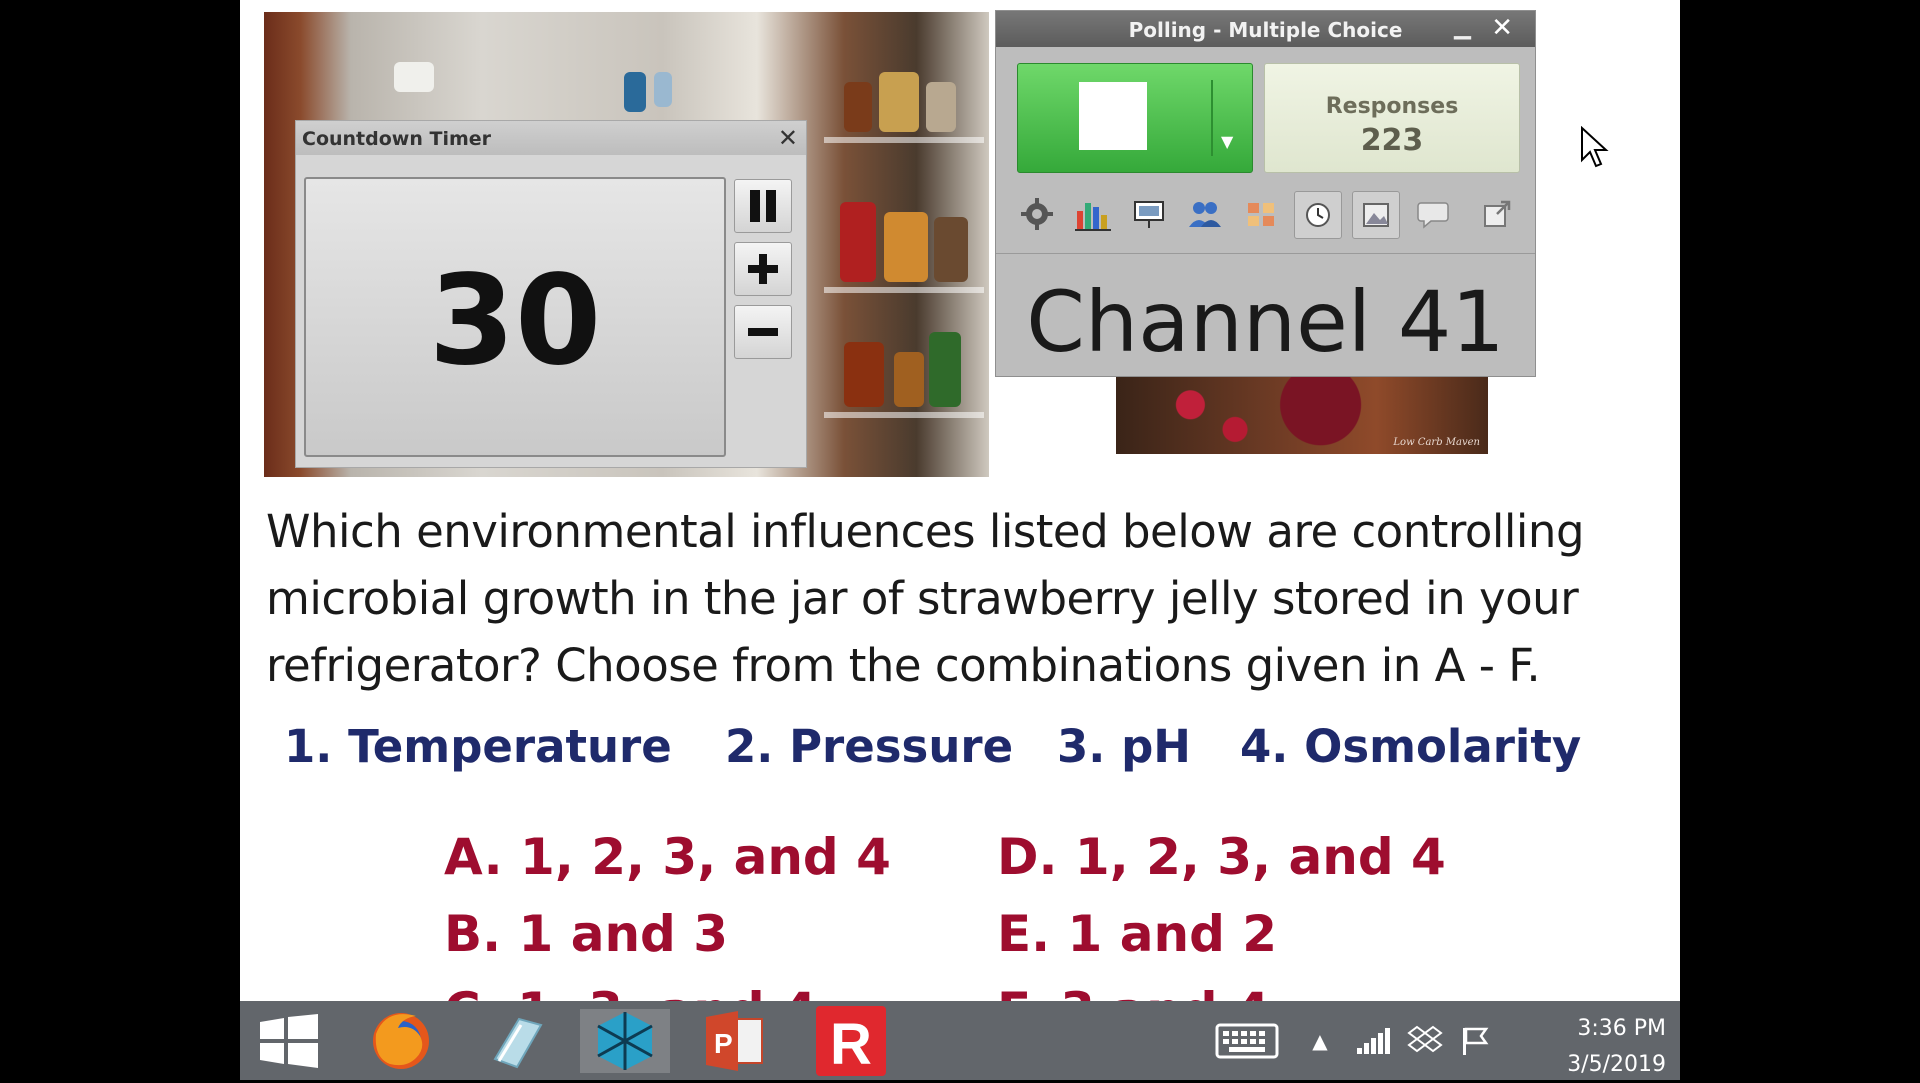 The width and height of the screenshot is (1920, 1083). Describe the element at coordinates (1221, 857) in the screenshot. I see `choice-d: D. 1, 2, 3, and 4` at that location.